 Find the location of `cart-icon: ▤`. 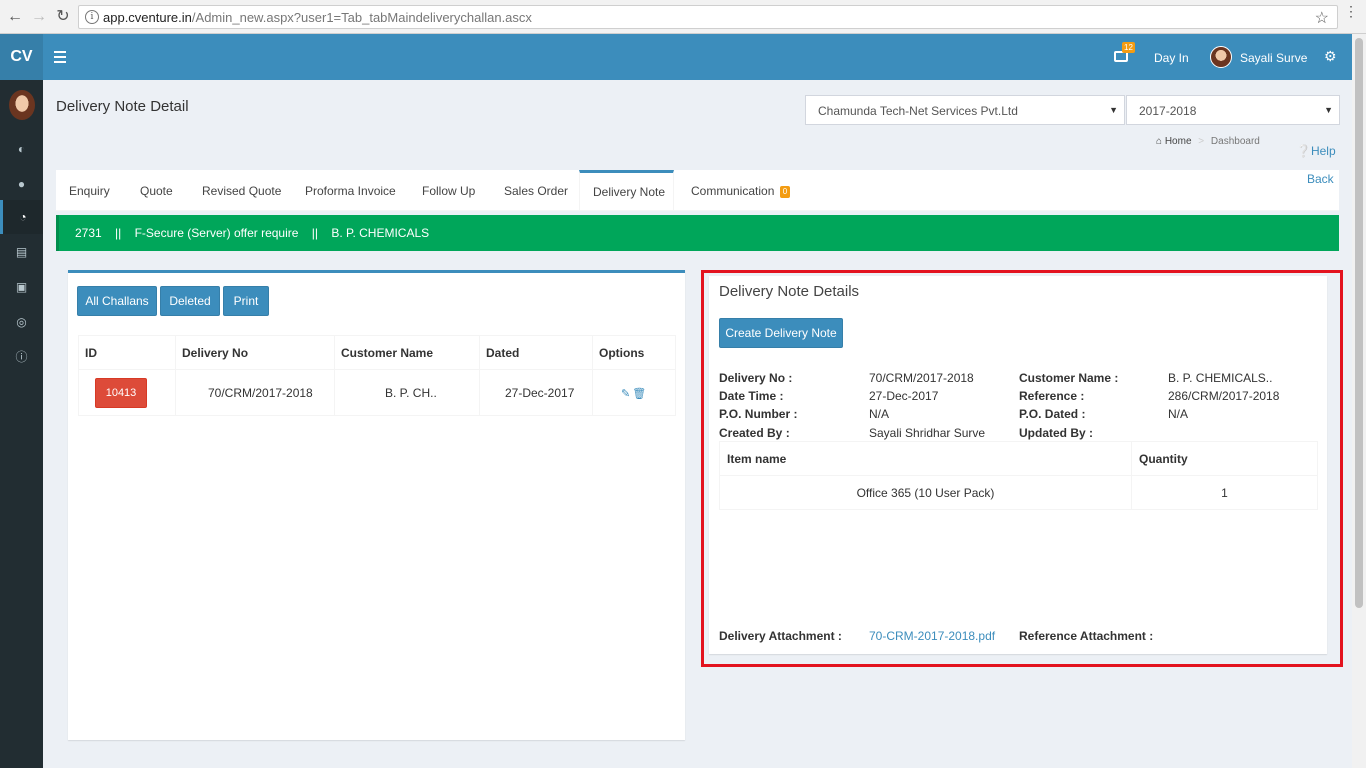

cart-icon: ▤ is located at coordinates (21, 252).